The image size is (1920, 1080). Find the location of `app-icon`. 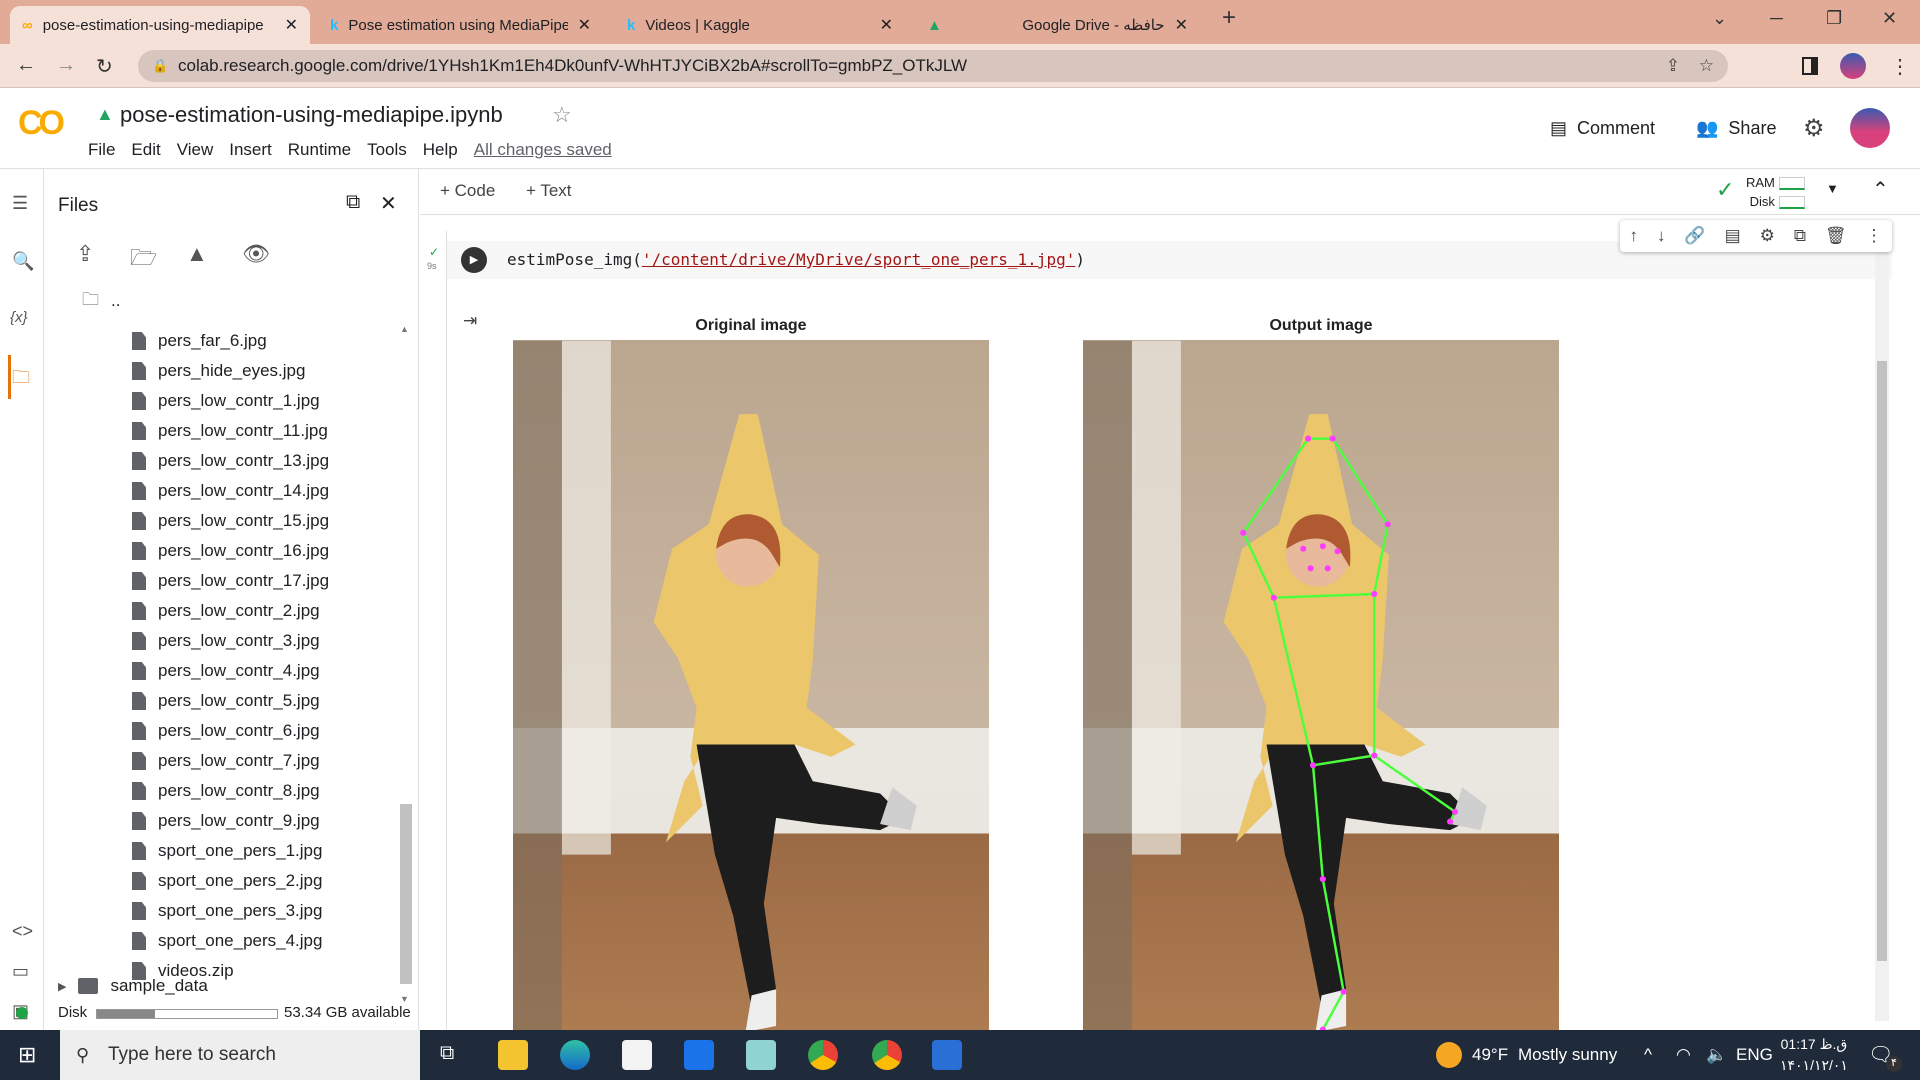

app-icon is located at coordinates (761, 1055).